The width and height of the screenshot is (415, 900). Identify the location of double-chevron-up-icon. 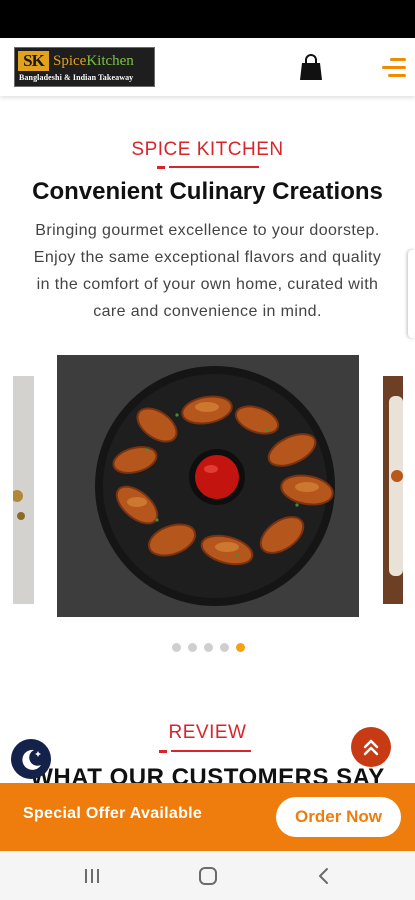
(371, 747).